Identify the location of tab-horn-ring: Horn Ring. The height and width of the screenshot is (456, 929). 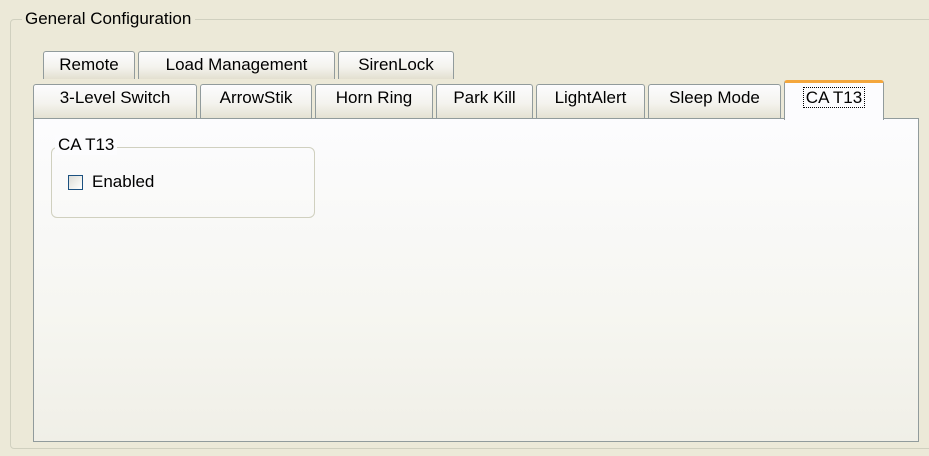
(374, 101).